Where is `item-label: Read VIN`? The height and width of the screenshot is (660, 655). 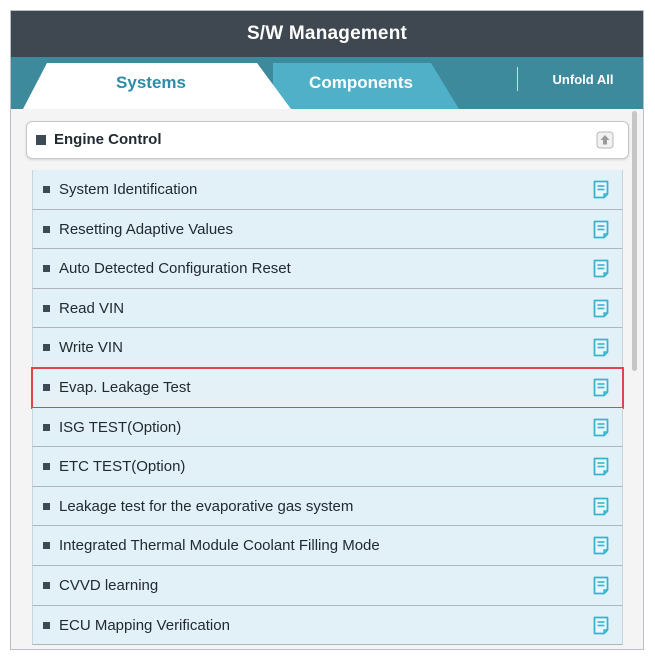
item-label: Read VIN is located at coordinates (92, 308).